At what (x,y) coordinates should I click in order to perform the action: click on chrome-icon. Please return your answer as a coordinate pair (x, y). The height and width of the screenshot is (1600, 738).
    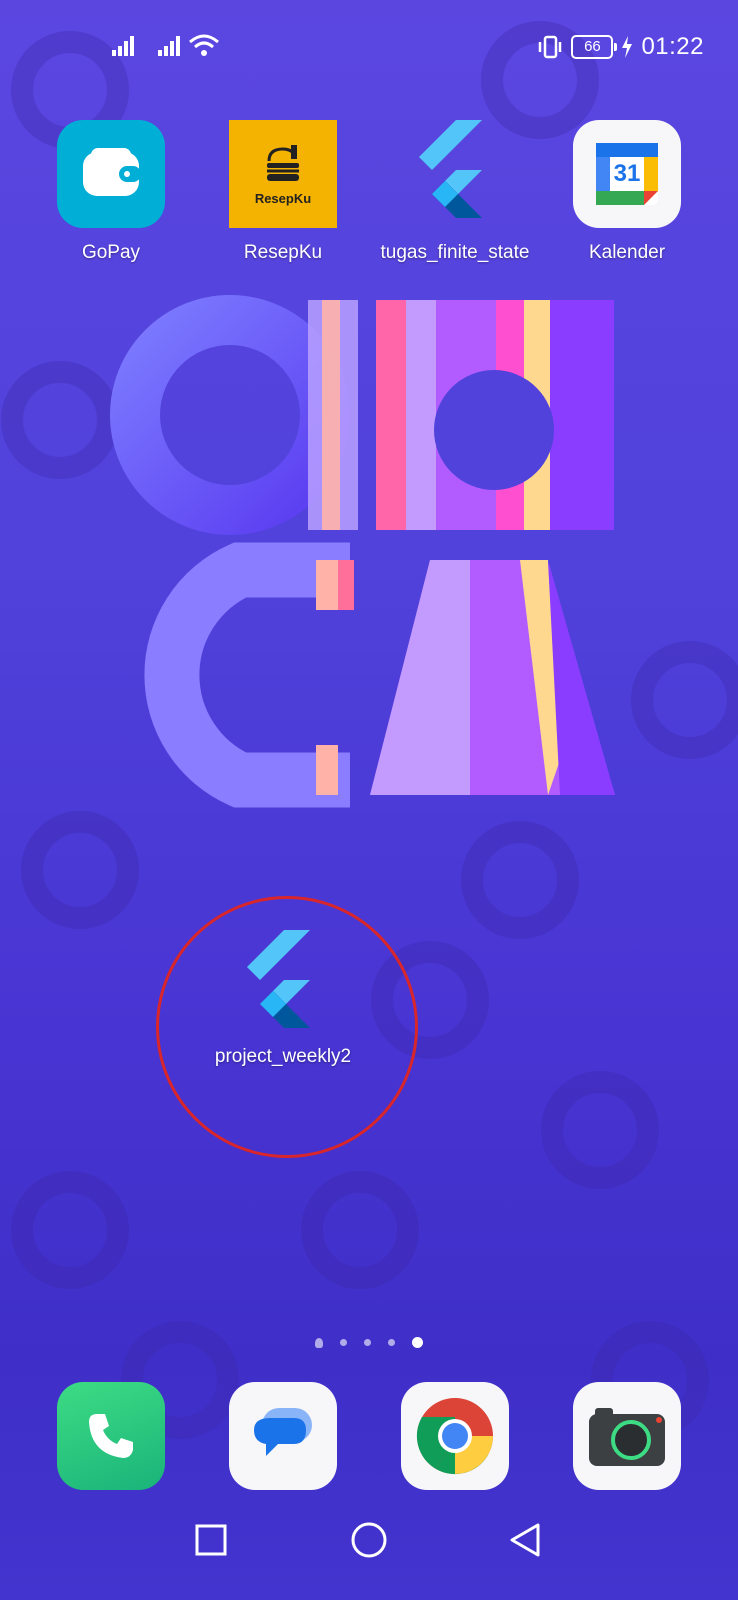
    Looking at the image, I should click on (455, 1436).